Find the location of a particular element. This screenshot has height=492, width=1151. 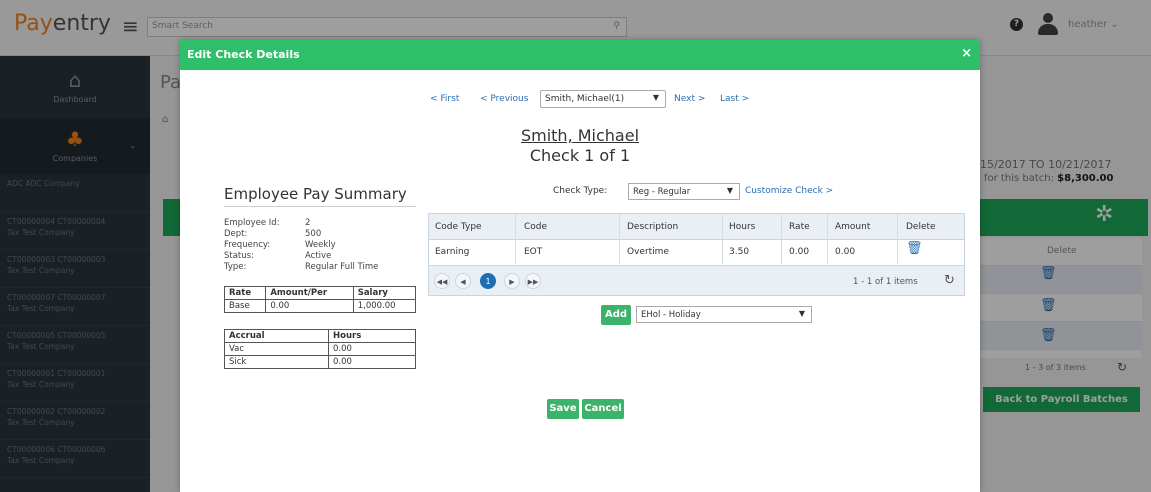

earning-code-value: EHol - Holiday is located at coordinates (671, 315).